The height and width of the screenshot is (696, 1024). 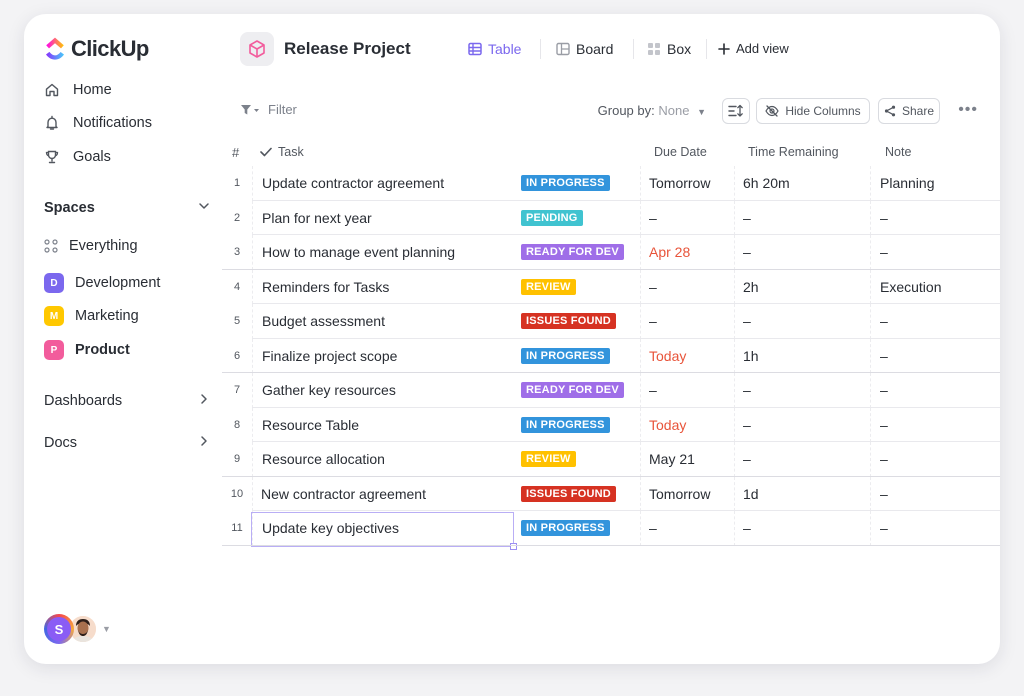 I want to click on tab-board: Board, so click(x=584, y=49).